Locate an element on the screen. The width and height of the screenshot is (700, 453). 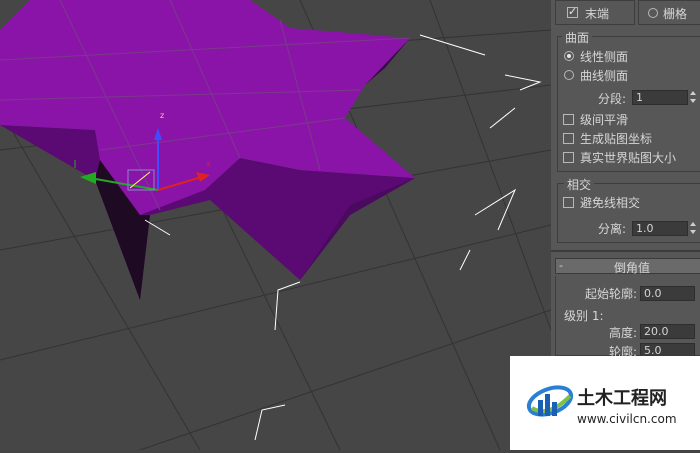
grid-box: 栅格 is located at coordinates (669, 12).